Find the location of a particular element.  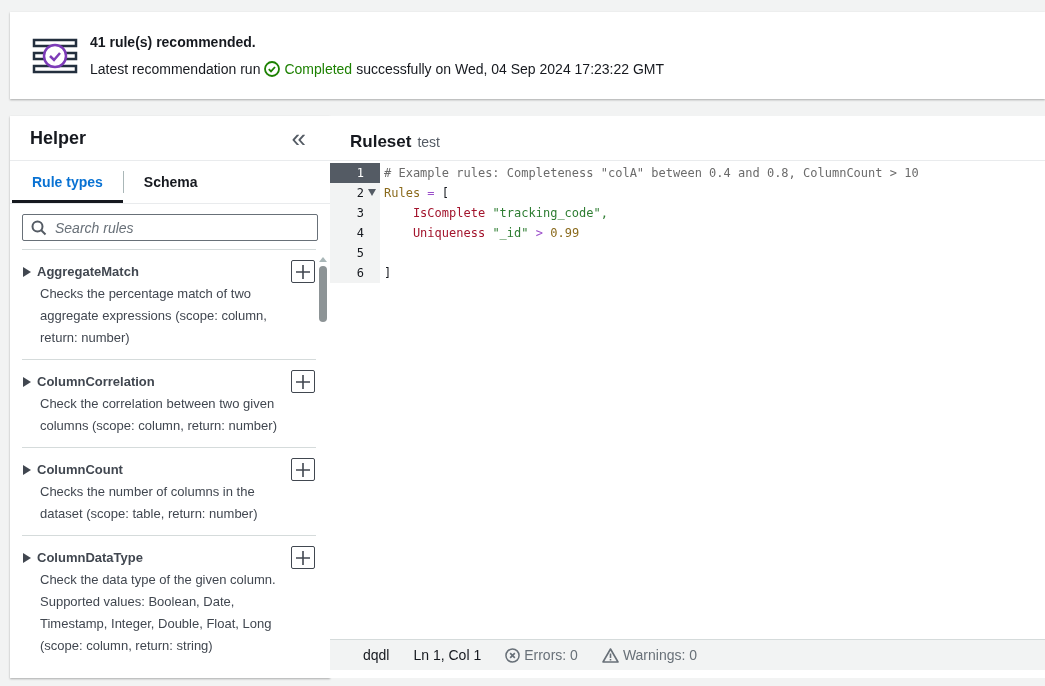

search-field: Search rules is located at coordinates (170, 227).